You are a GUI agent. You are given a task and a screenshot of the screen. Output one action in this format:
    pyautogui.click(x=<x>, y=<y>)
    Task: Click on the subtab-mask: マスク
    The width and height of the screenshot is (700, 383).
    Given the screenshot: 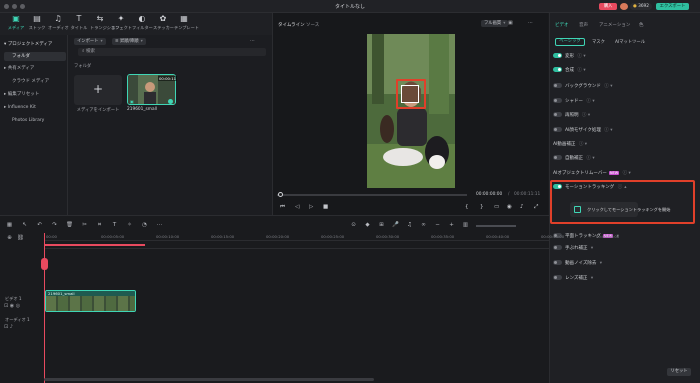 What is the action you would take?
    pyautogui.click(x=598, y=42)
    